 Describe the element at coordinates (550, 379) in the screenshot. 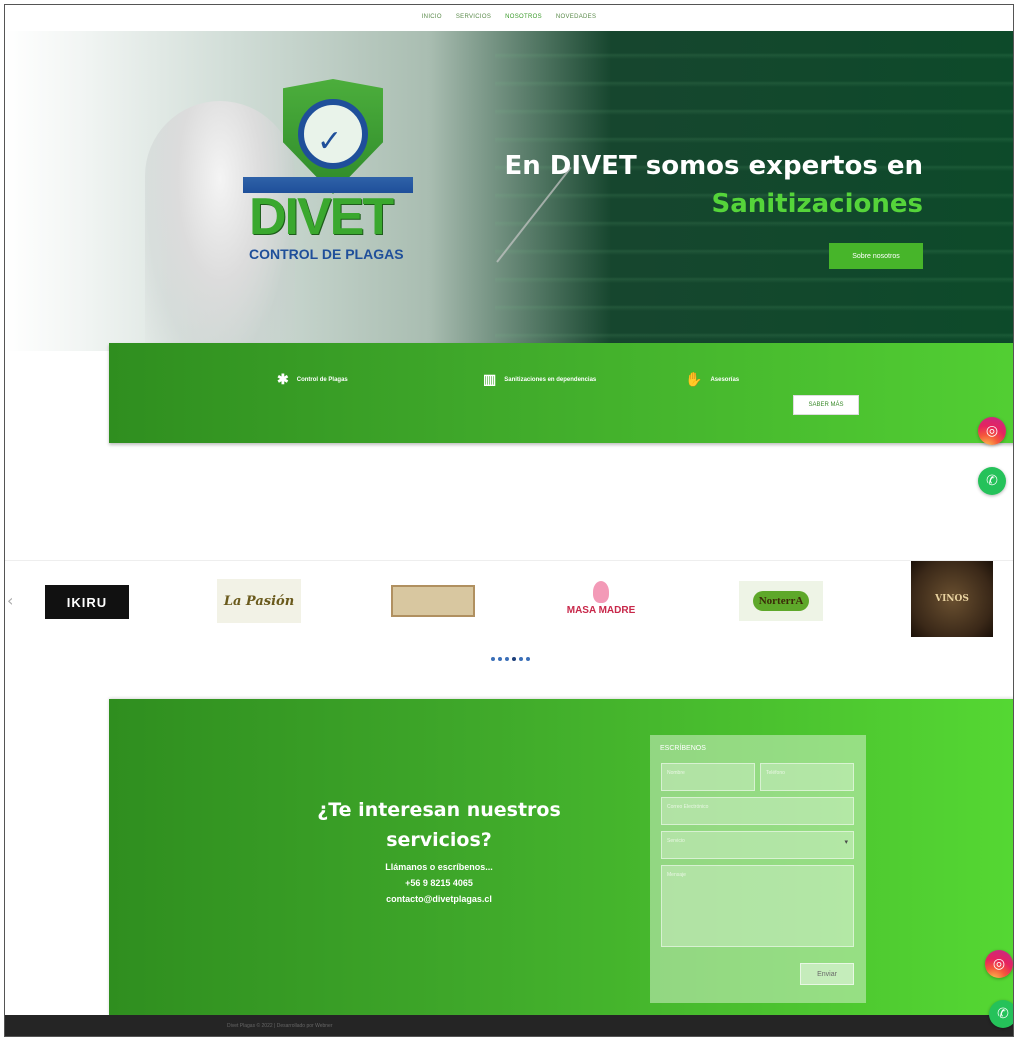

I see `service-label: Sanitizaciones en dependencias` at that location.